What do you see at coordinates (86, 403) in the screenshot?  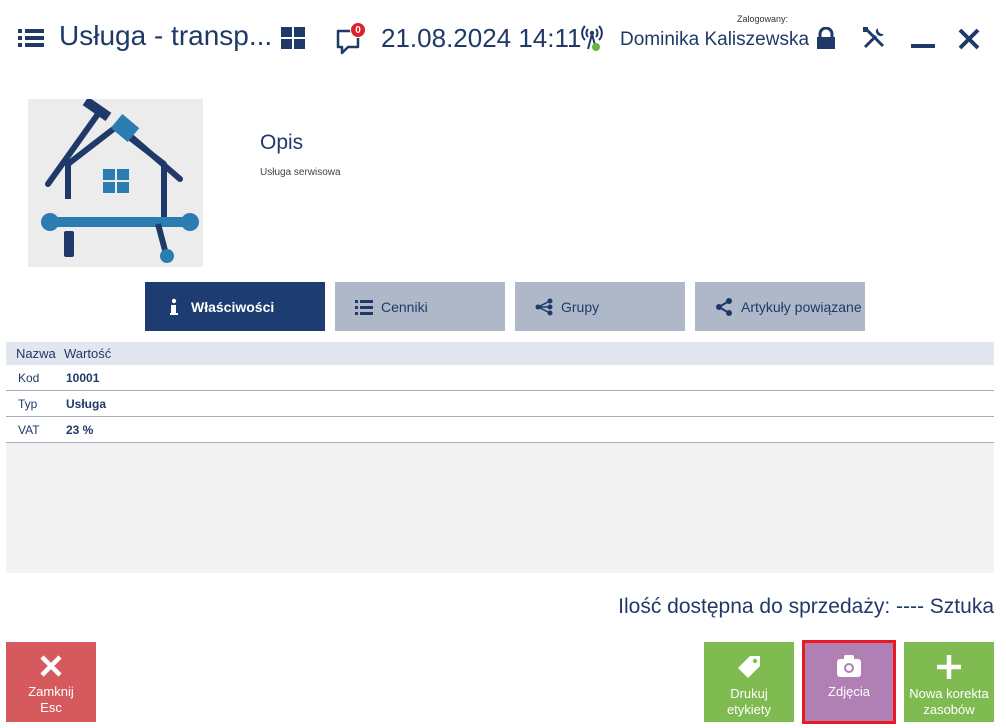 I see `row-value: Usługa` at bounding box center [86, 403].